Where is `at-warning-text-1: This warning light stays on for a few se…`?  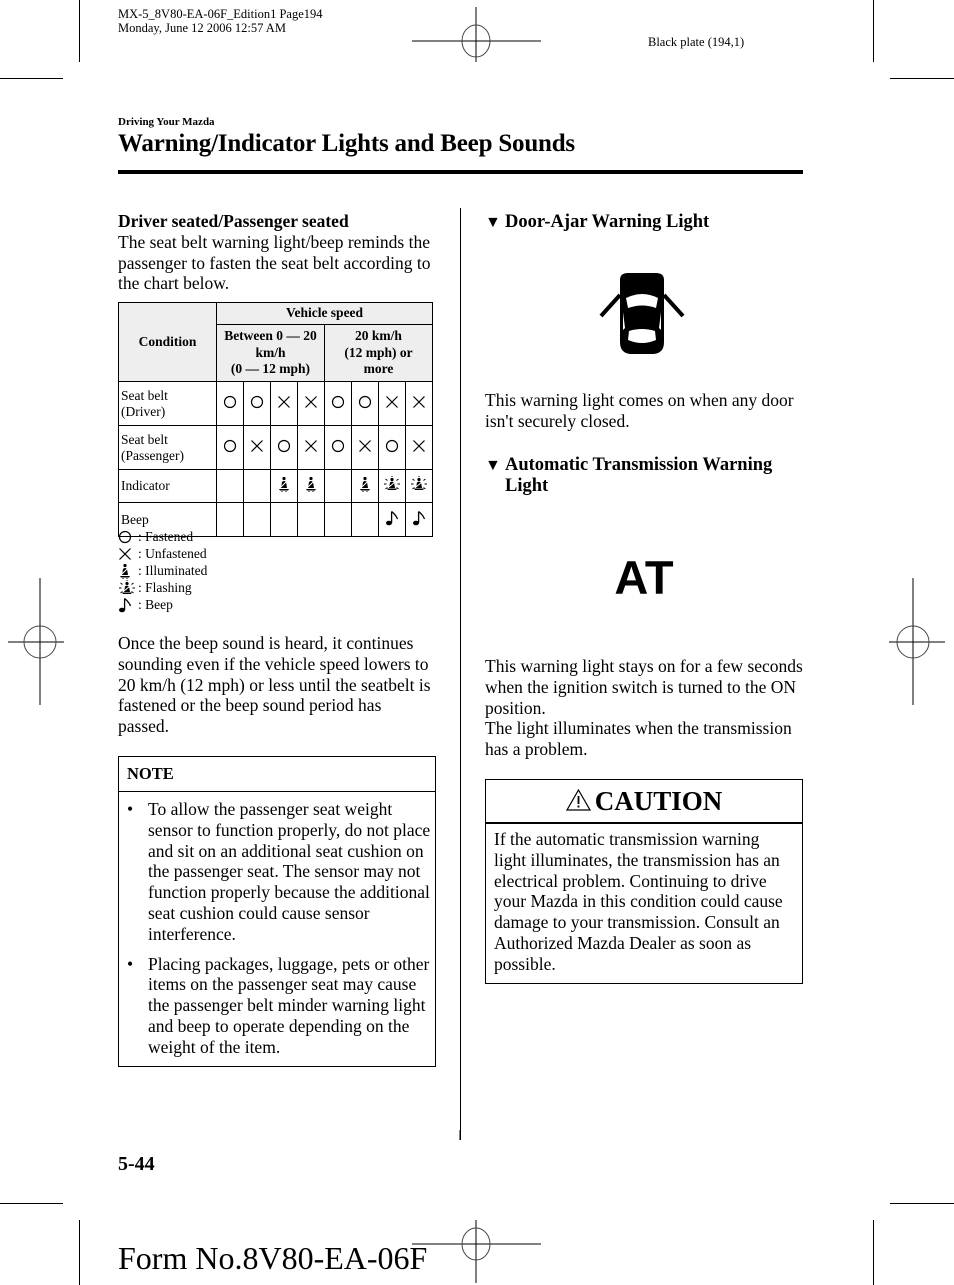
at-warning-text-1: This warning light stays on for a few se… is located at coordinates (644, 687).